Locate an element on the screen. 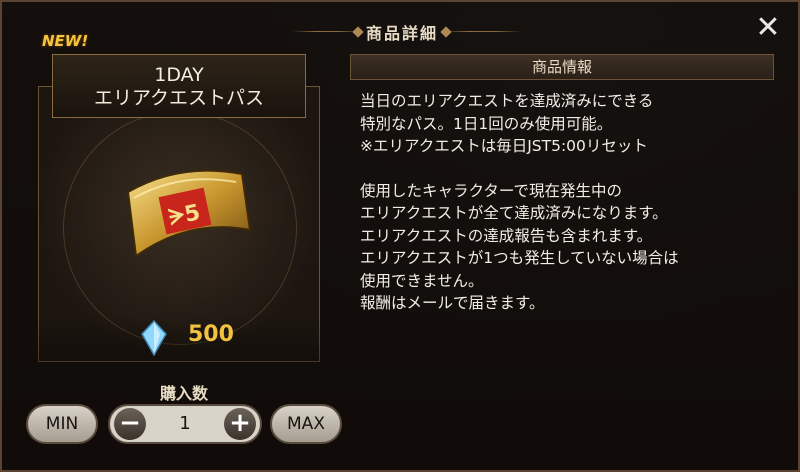 This screenshot has height=472, width=800. close-button: ✕ is located at coordinates (768, 28).